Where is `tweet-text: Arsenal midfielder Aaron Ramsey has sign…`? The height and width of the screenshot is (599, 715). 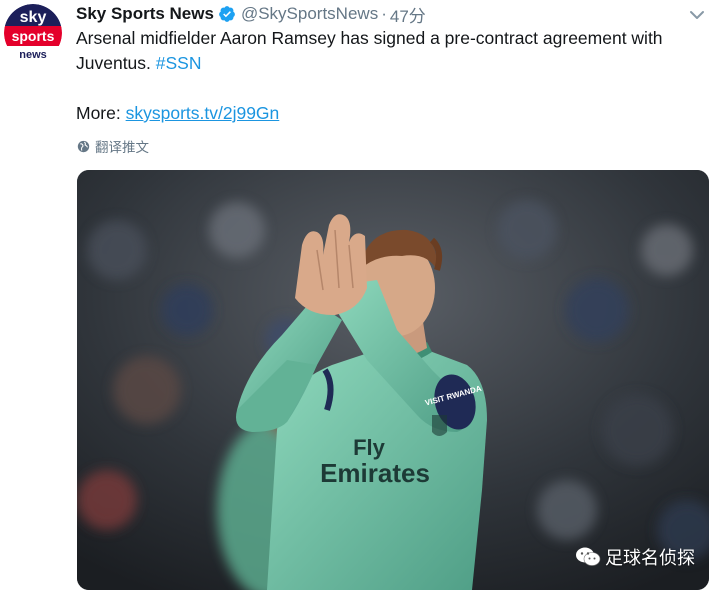
tweet-text: Arsenal midfielder Aaron Ramsey has sign… is located at coordinates (386, 51).